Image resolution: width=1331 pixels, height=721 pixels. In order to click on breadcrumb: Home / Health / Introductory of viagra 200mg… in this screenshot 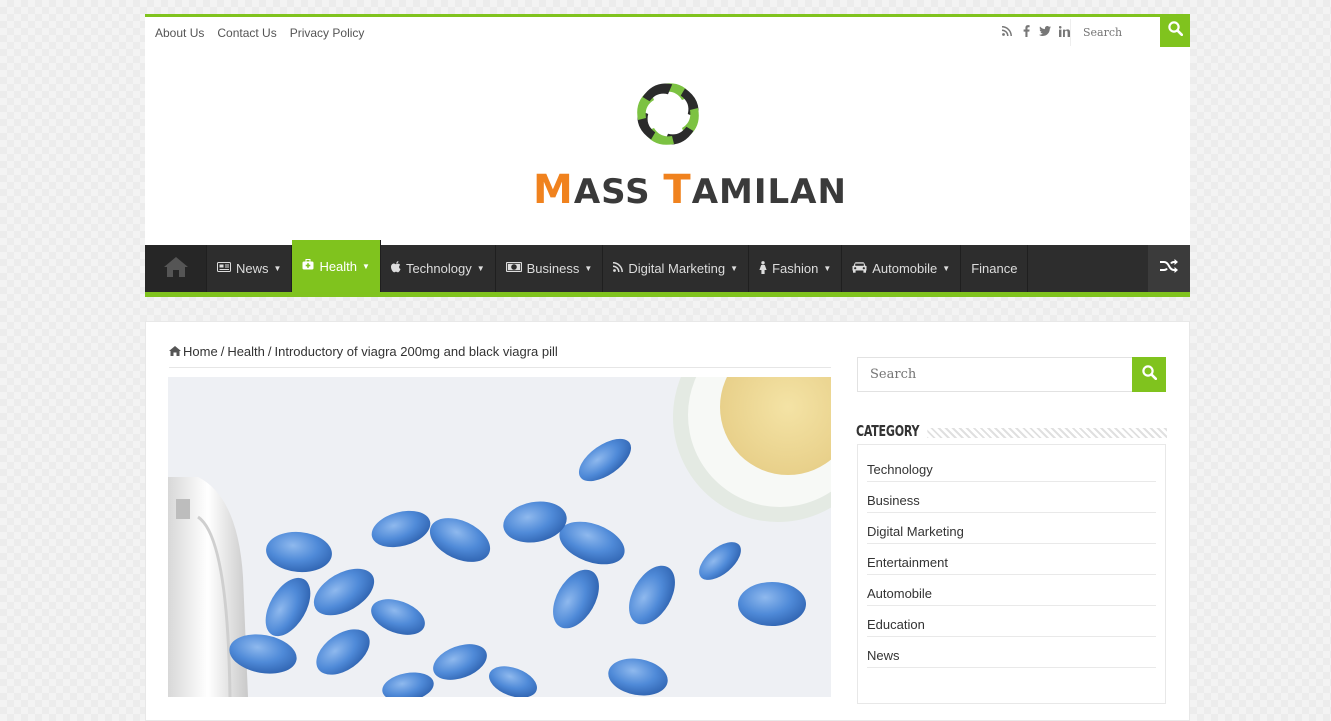, I will do `click(500, 356)`.